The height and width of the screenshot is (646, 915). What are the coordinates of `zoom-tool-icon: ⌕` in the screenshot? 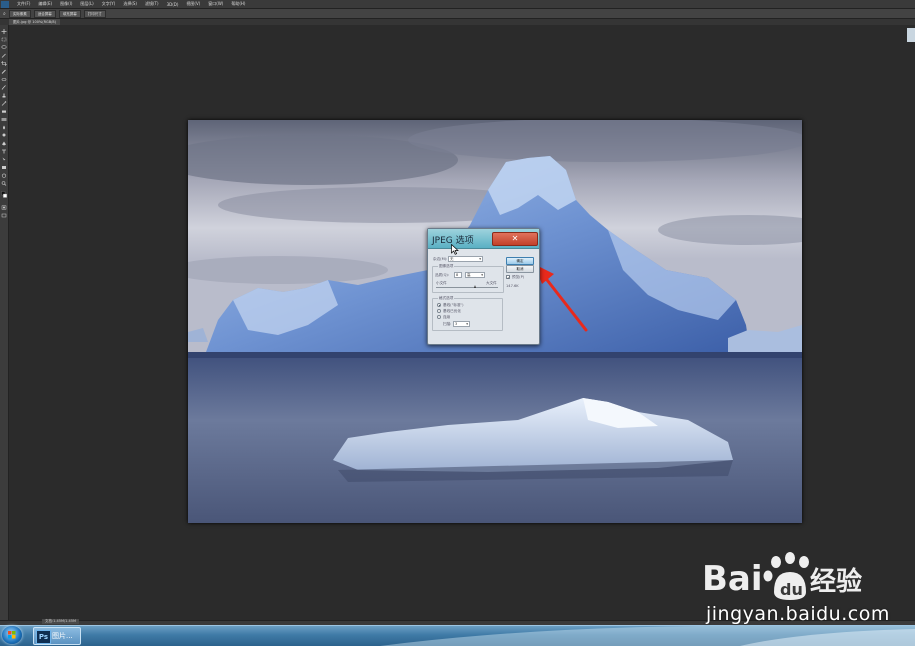 It's located at (4, 14).